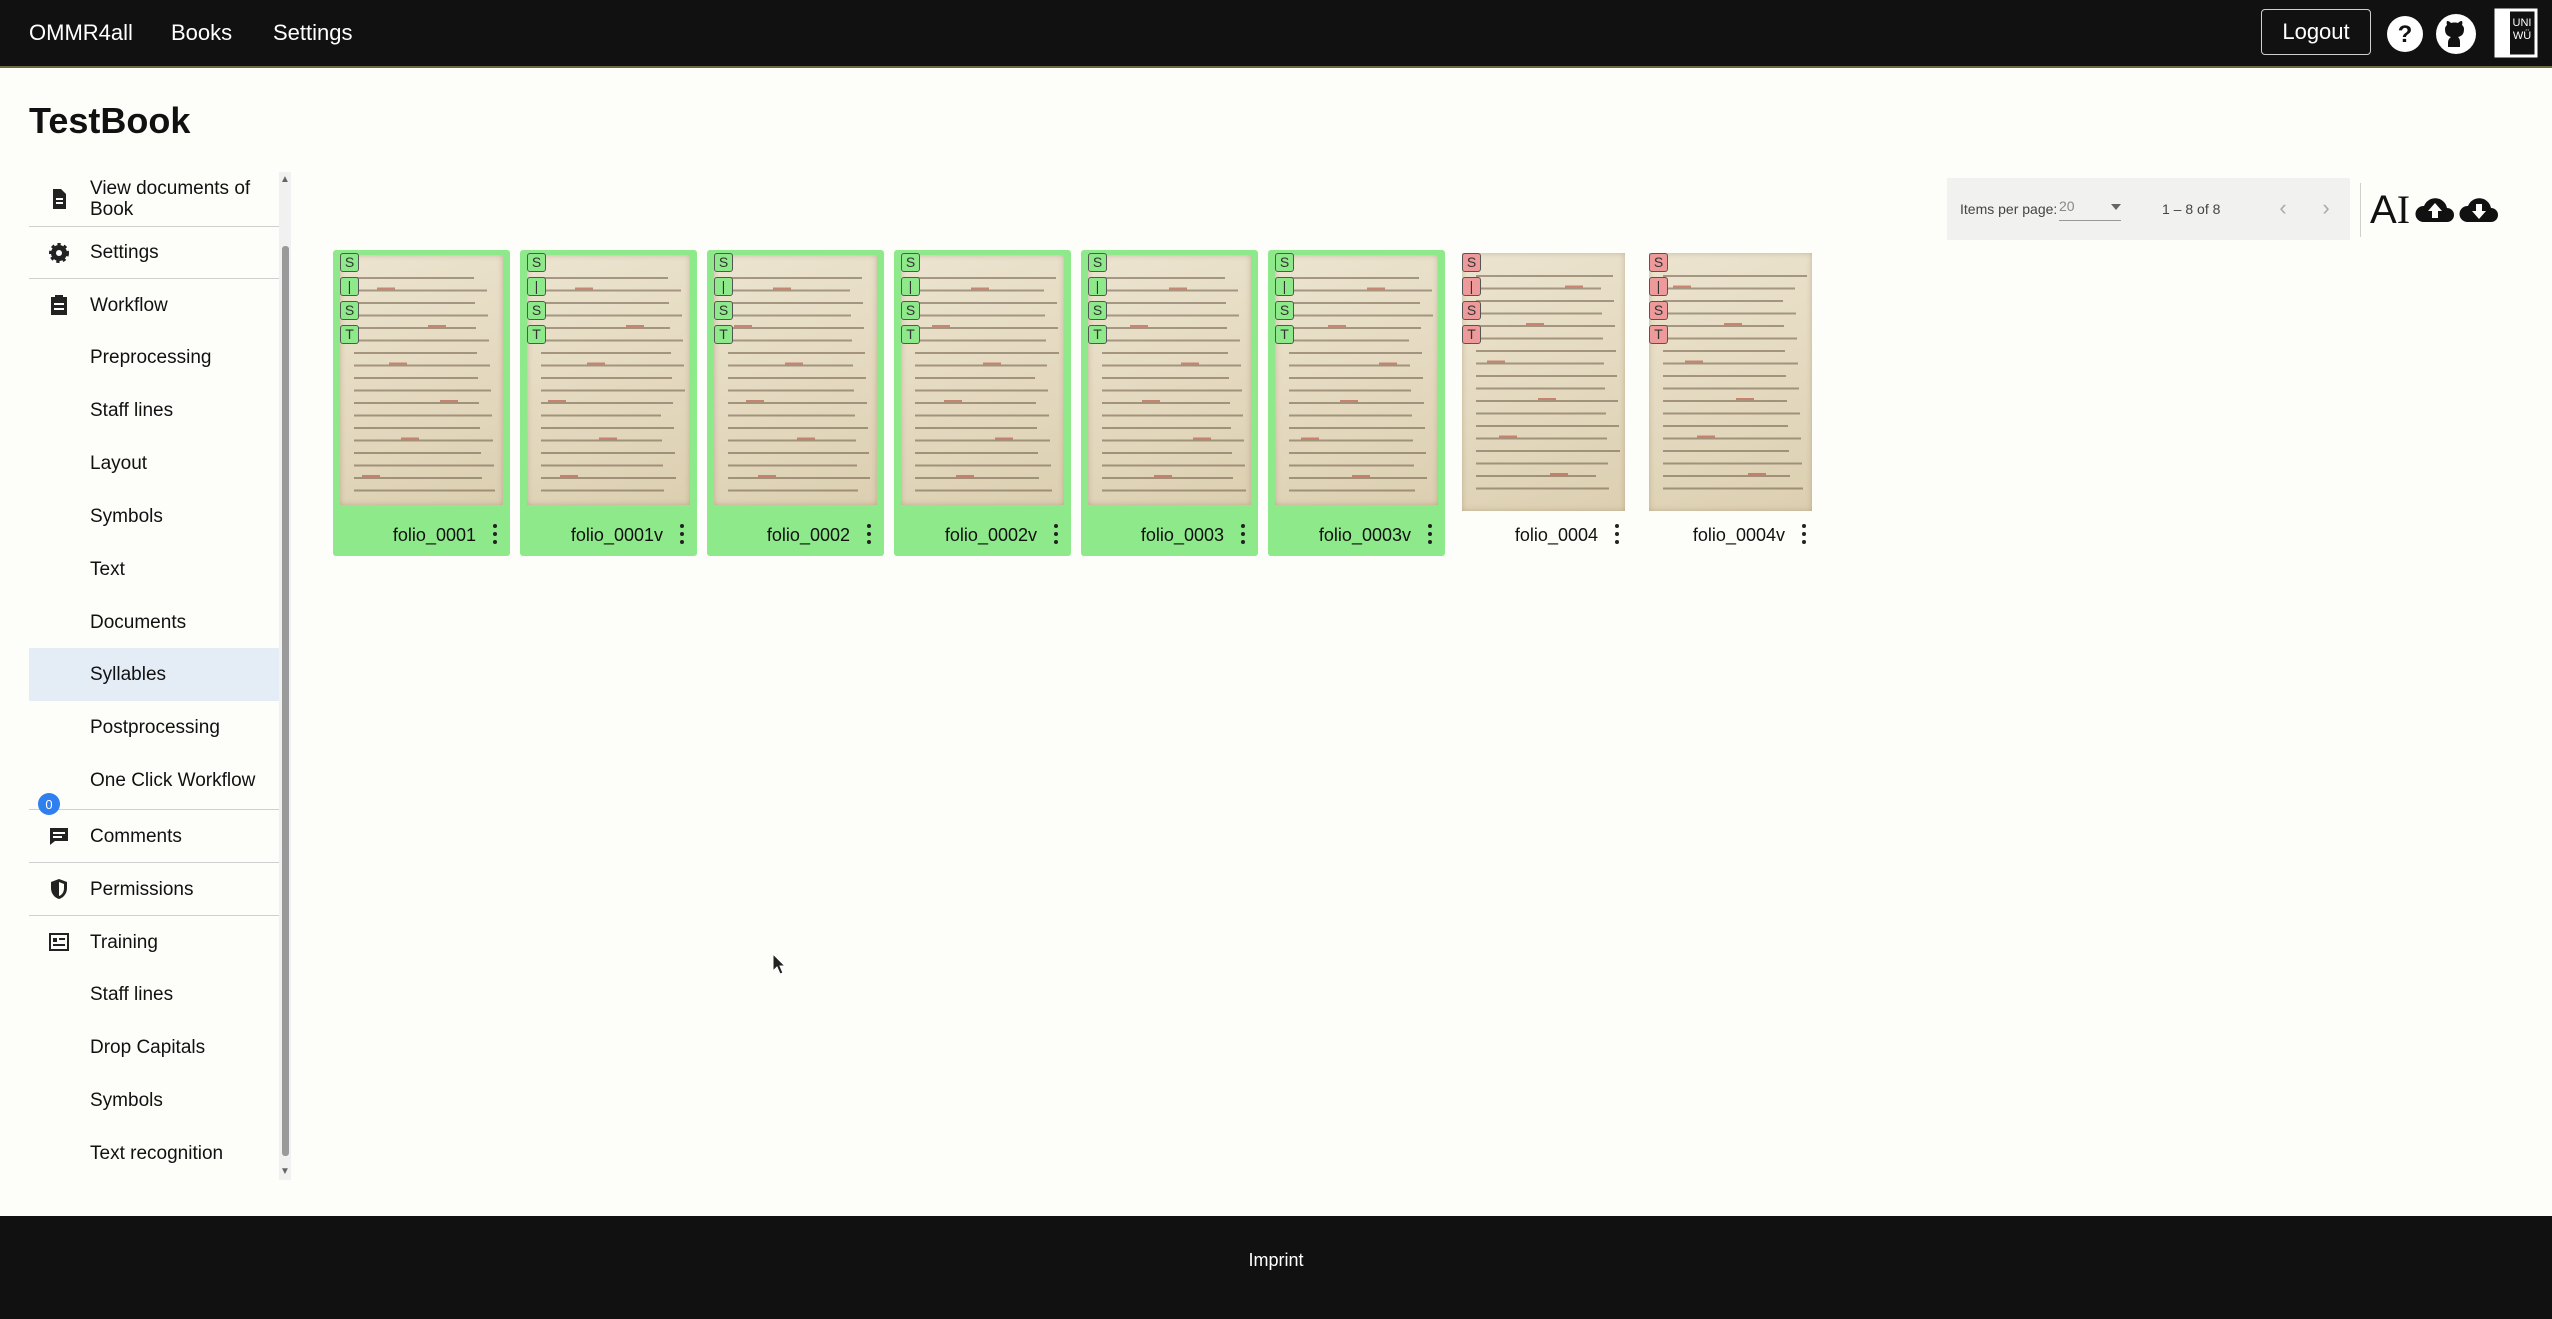 This screenshot has height=1319, width=2552. What do you see at coordinates (148, 1047) in the screenshot?
I see `sidebar-item-label: Drop Capitals` at bounding box center [148, 1047].